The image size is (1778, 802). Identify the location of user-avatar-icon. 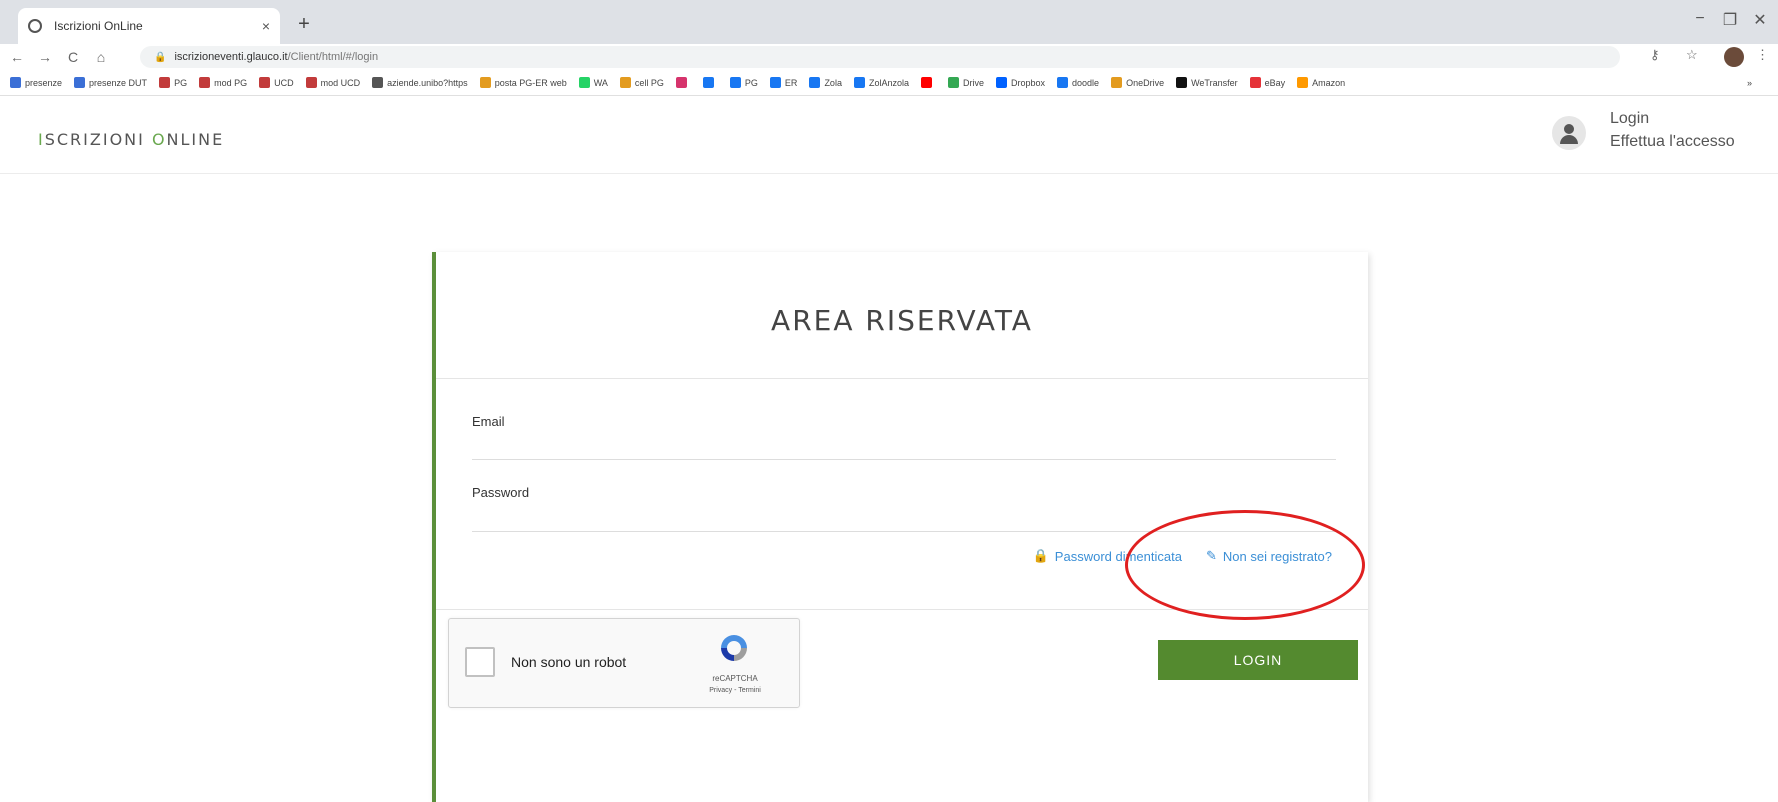
(1569, 133).